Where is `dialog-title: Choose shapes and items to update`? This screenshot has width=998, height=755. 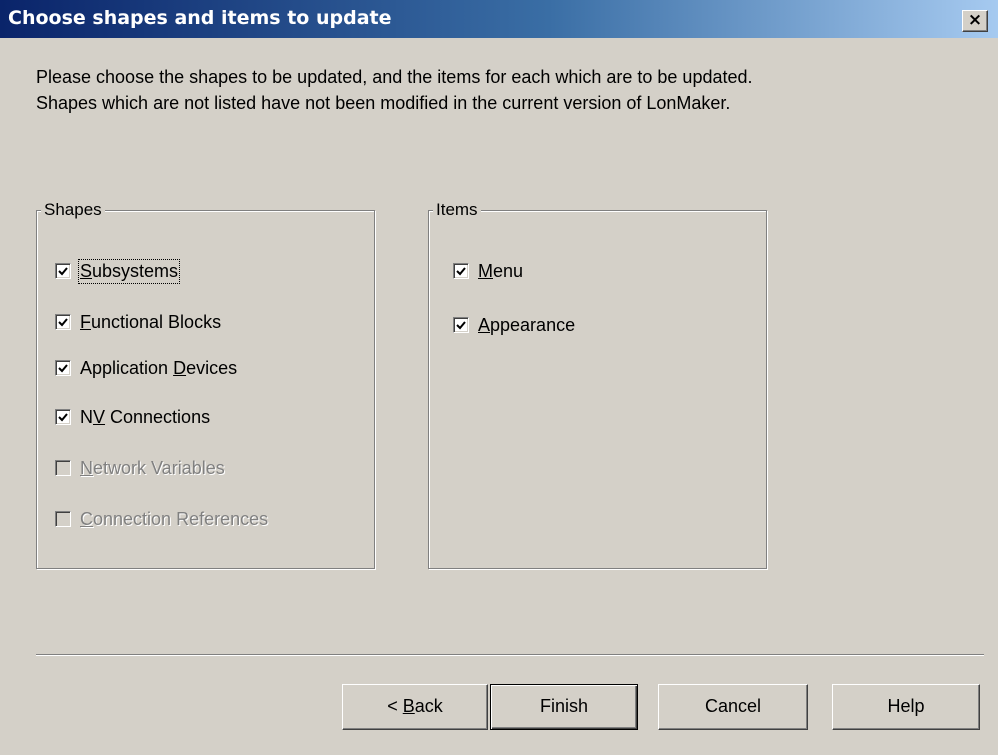
dialog-title: Choose shapes and items to update is located at coordinates (200, 18).